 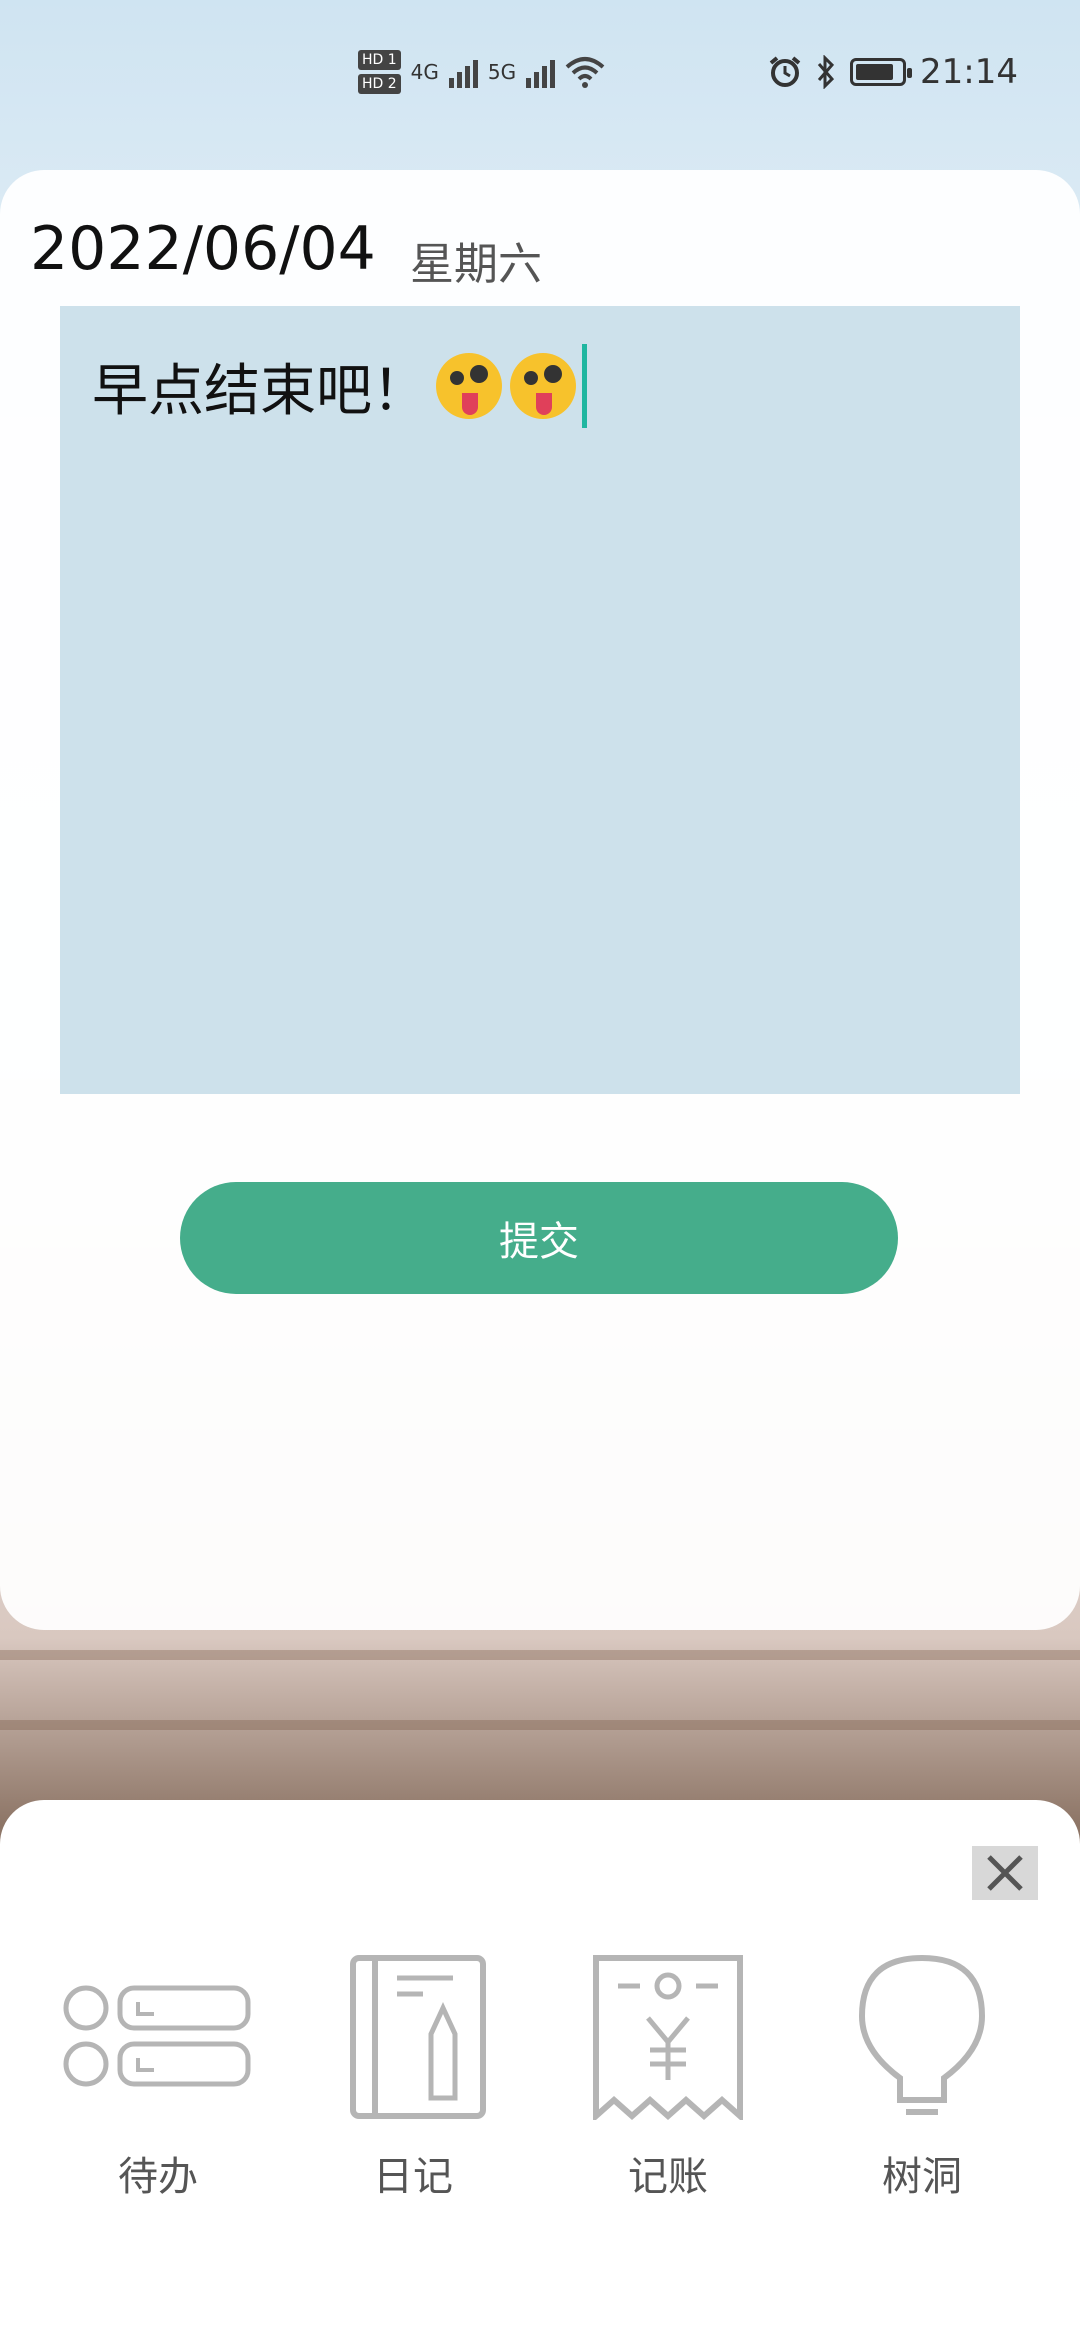 What do you see at coordinates (157, 2036) in the screenshot?
I see `todo-list-icon` at bounding box center [157, 2036].